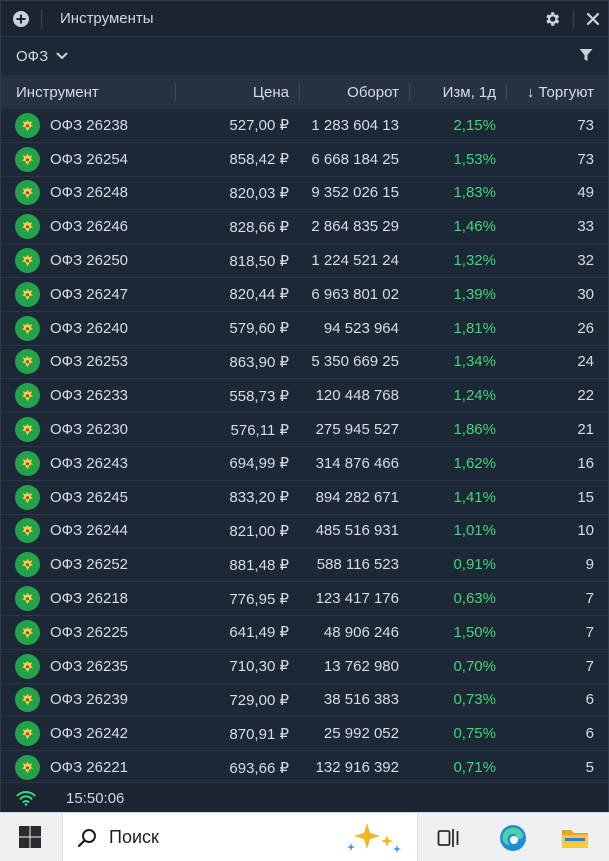 The image size is (609, 861). What do you see at coordinates (21, 19) in the screenshot?
I see `add-widget-button` at bounding box center [21, 19].